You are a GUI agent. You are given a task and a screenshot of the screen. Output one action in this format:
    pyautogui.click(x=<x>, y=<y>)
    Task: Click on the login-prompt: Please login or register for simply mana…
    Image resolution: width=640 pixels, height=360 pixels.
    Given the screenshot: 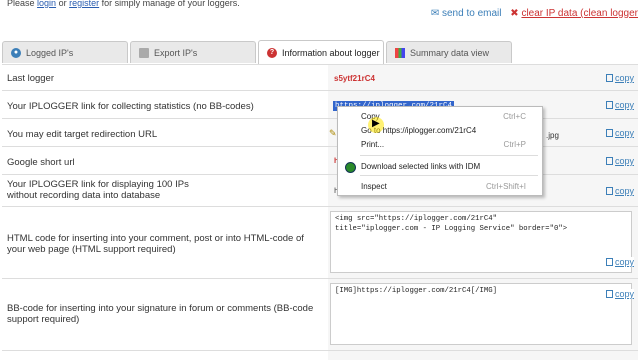 What is the action you would take?
    pyautogui.click(x=123, y=4)
    